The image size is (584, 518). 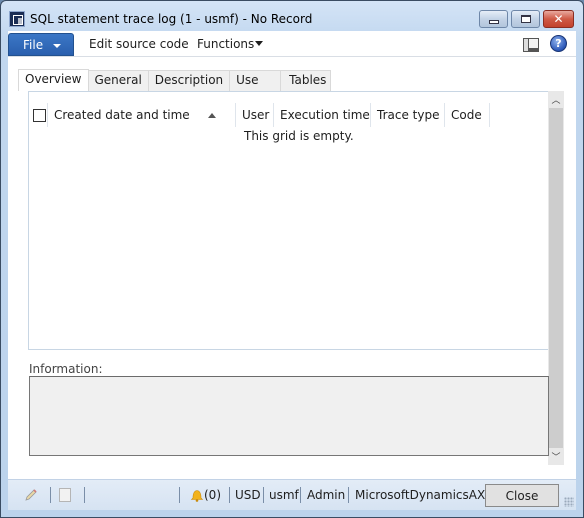 I want to click on help-glyph: ?, so click(x=558, y=43).